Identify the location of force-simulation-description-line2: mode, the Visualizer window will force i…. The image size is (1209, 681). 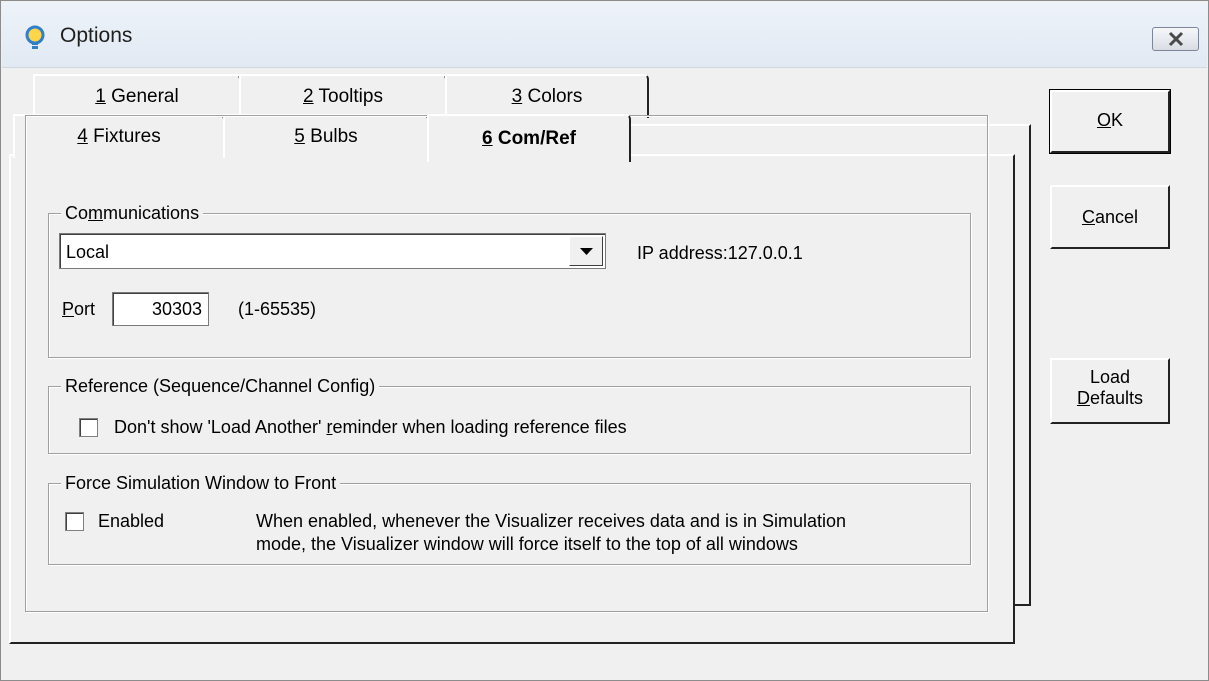
(527, 544).